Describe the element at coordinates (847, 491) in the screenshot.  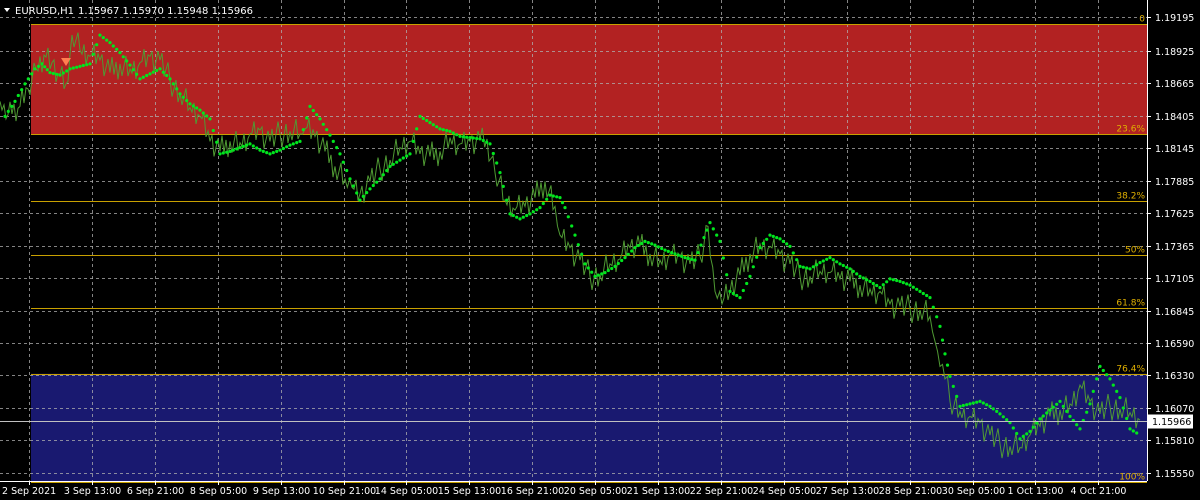
I see `time-tick-label: 27 Sep 13:00` at that location.